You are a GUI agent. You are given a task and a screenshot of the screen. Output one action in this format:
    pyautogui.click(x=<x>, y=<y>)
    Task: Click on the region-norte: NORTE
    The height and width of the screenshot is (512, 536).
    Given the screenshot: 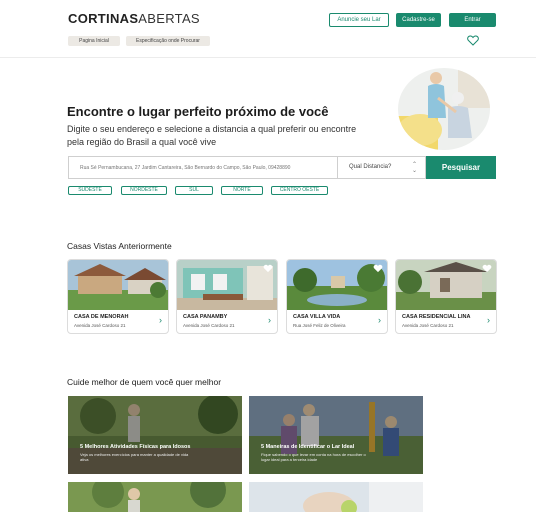 What is the action you would take?
    pyautogui.click(x=242, y=190)
    